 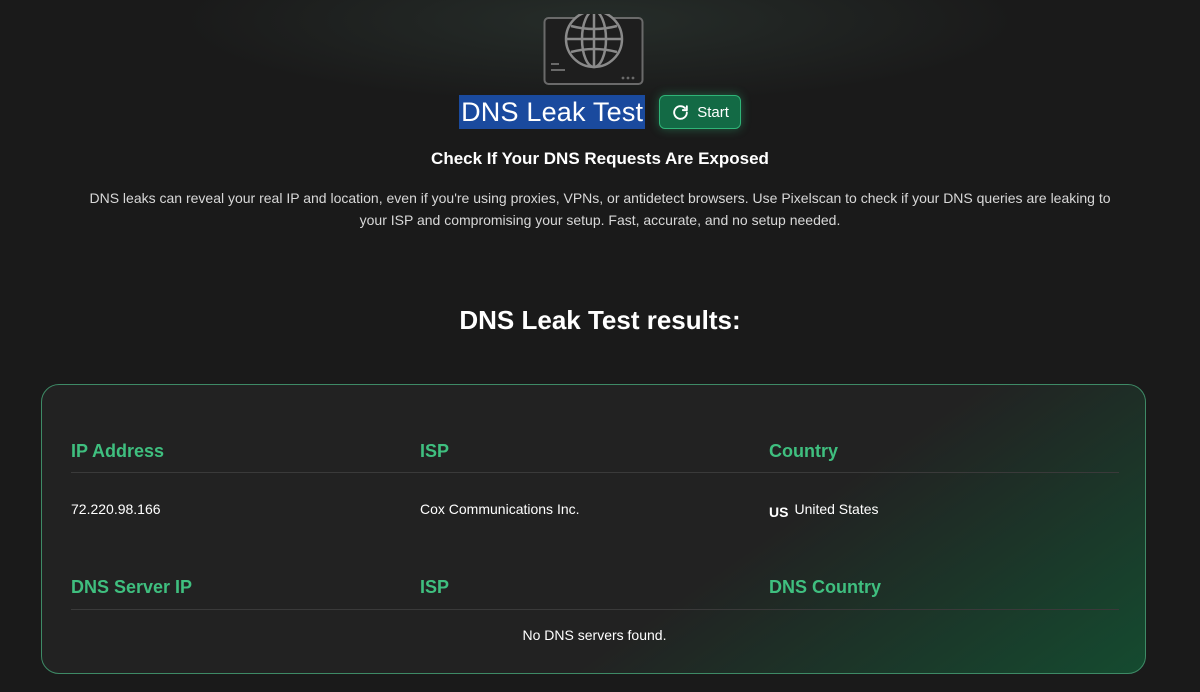 I want to click on subtitle: Check If Your DNS Requests Are Exposed, so click(x=600, y=158).